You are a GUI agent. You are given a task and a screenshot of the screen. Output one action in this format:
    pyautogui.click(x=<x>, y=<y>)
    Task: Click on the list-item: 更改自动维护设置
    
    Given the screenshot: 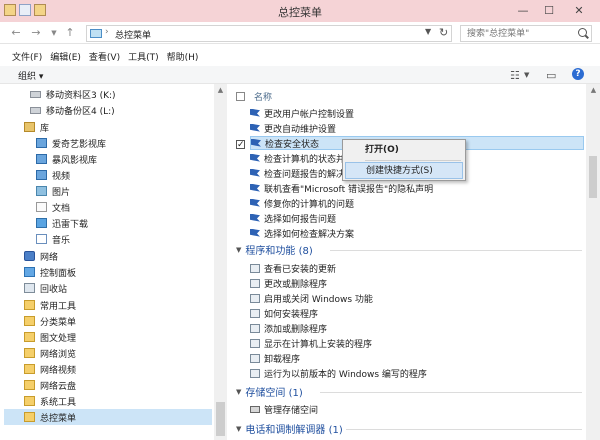 What is the action you would take?
    pyautogui.click(x=293, y=128)
    